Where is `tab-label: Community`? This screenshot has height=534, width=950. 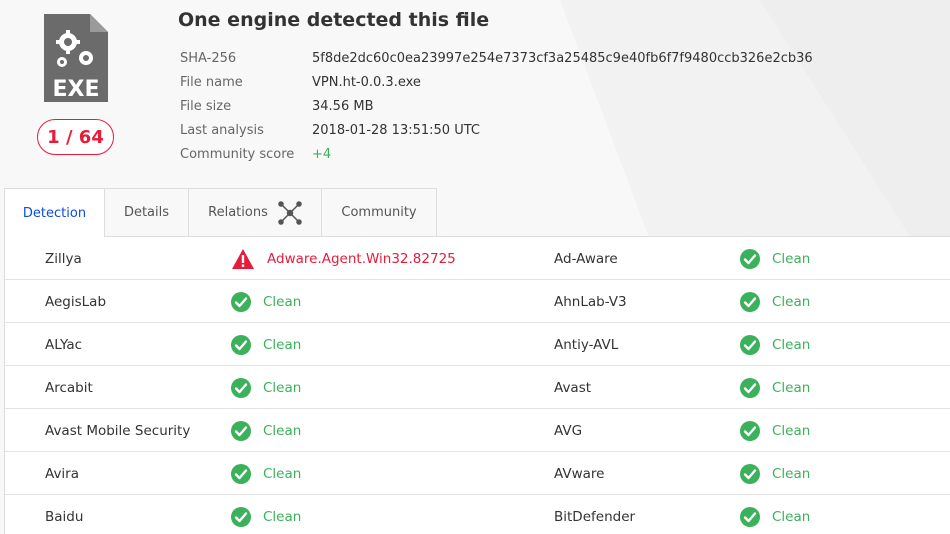
tab-label: Community is located at coordinates (379, 212).